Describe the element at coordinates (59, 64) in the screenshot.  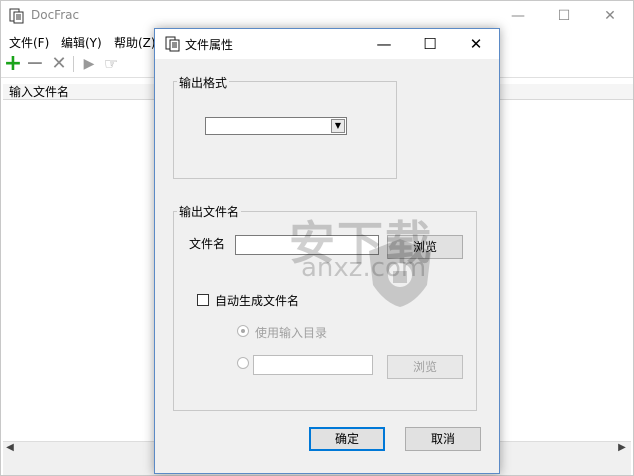
I see `delete-icon: ✕` at that location.